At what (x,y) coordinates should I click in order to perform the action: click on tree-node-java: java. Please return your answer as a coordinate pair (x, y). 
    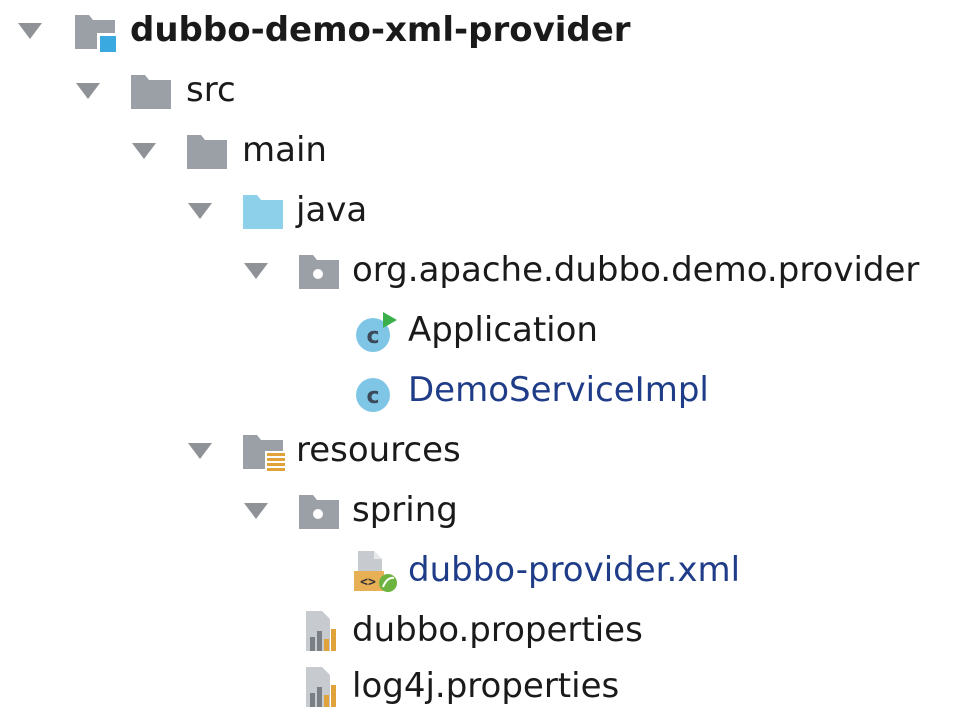
    Looking at the image, I should click on (485, 210).